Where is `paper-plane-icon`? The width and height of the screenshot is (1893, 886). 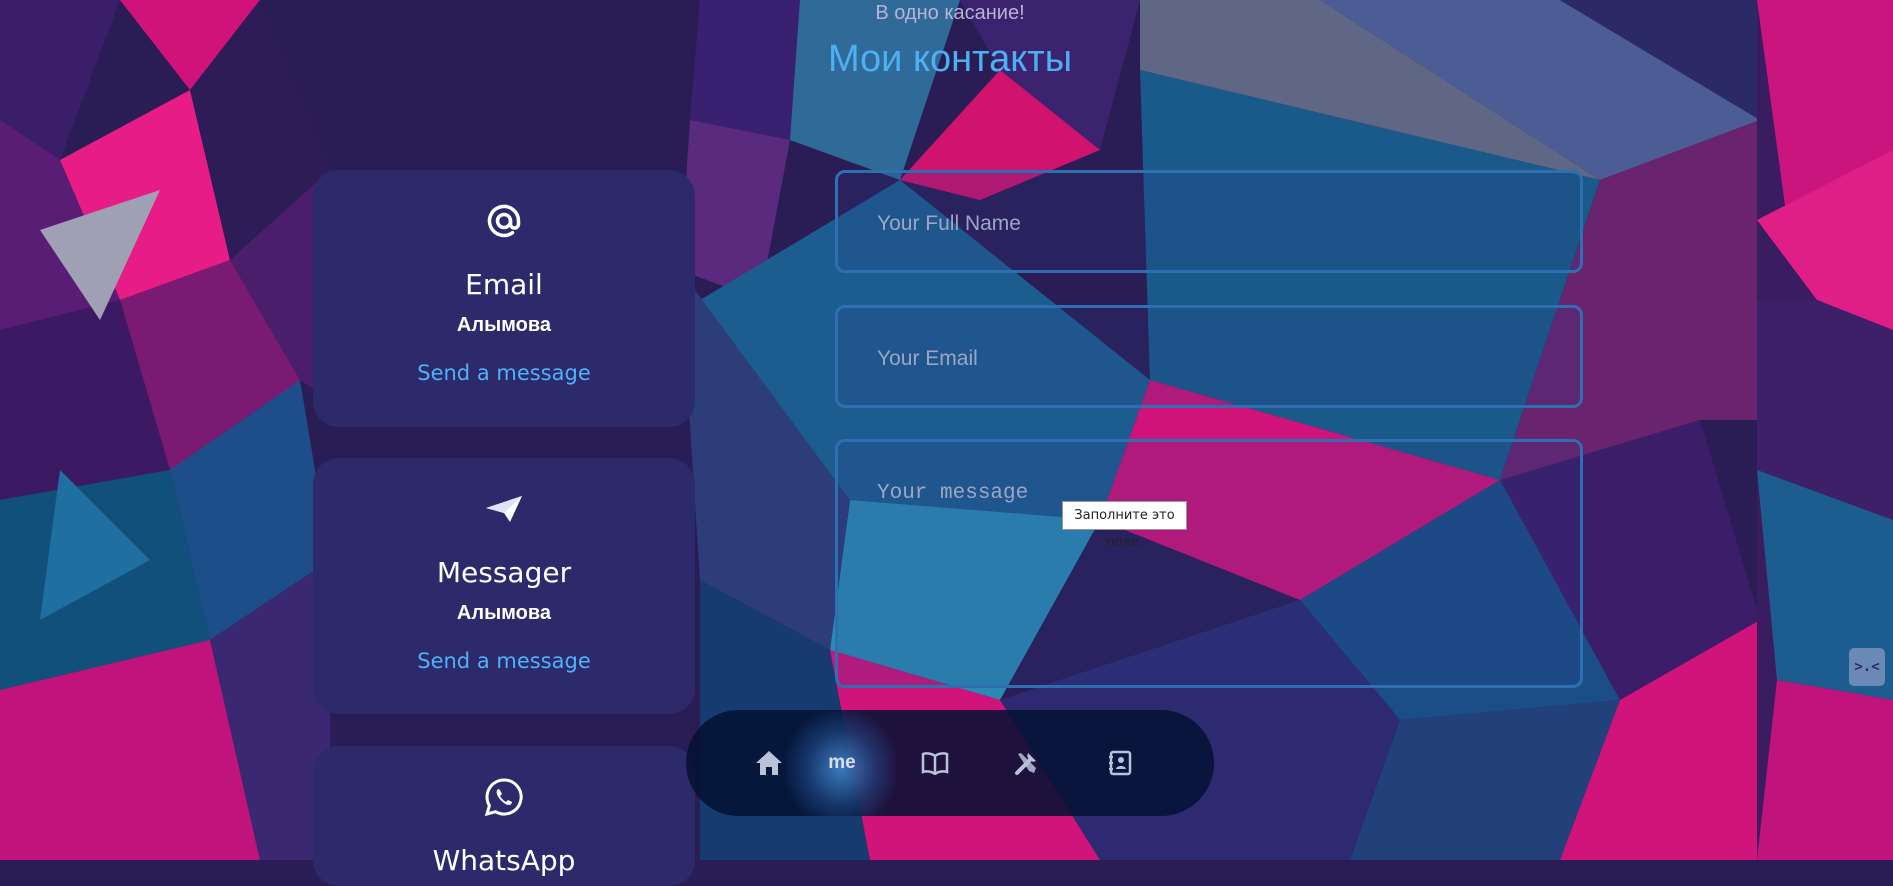
paper-plane-icon is located at coordinates (504, 509).